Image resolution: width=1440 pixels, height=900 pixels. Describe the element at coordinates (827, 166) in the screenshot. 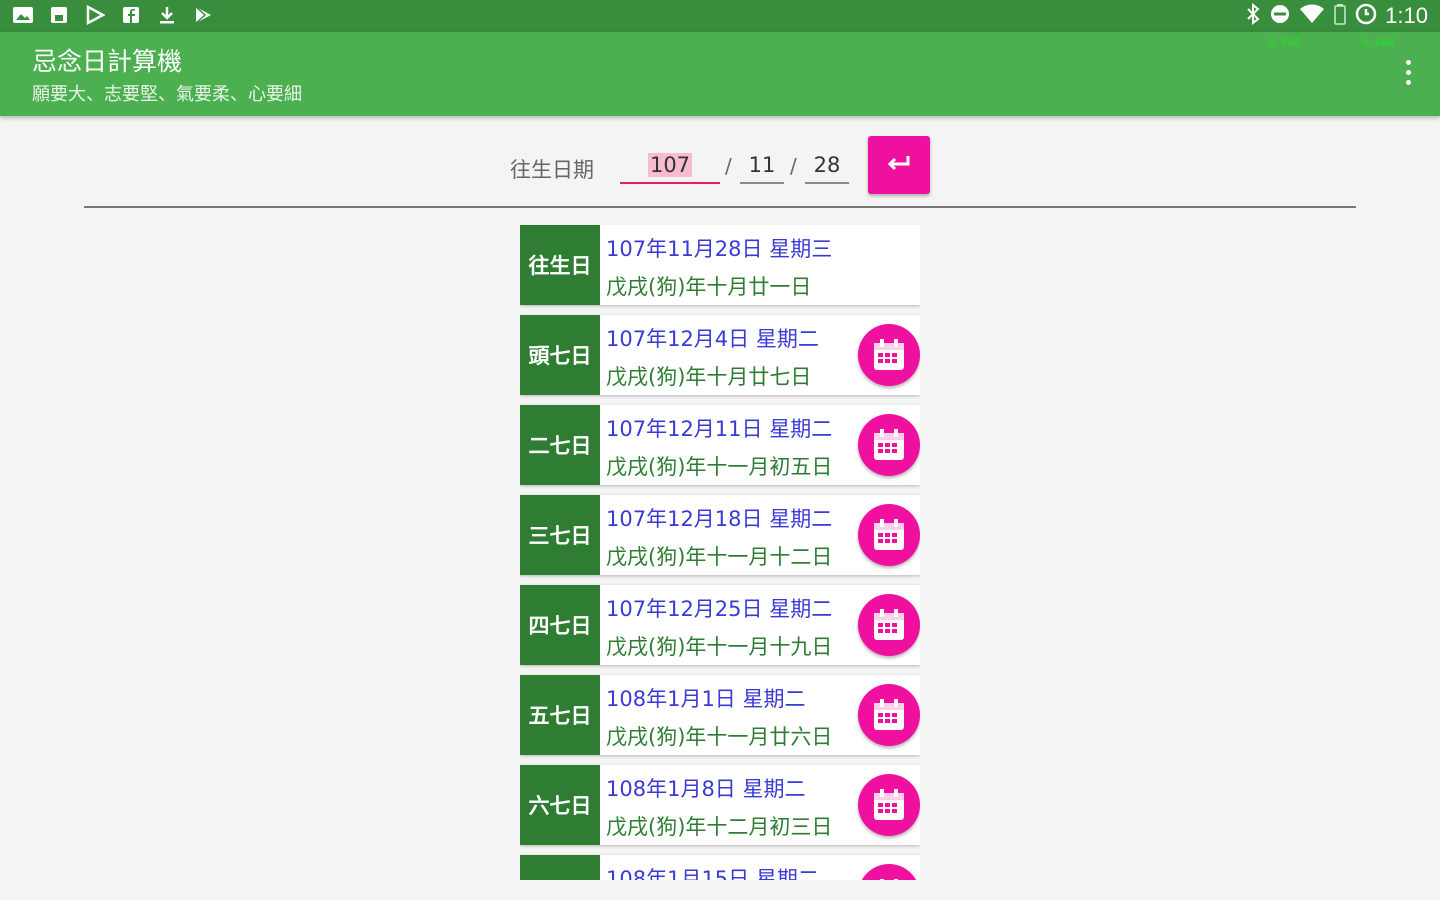

I see `day-input: 28` at that location.